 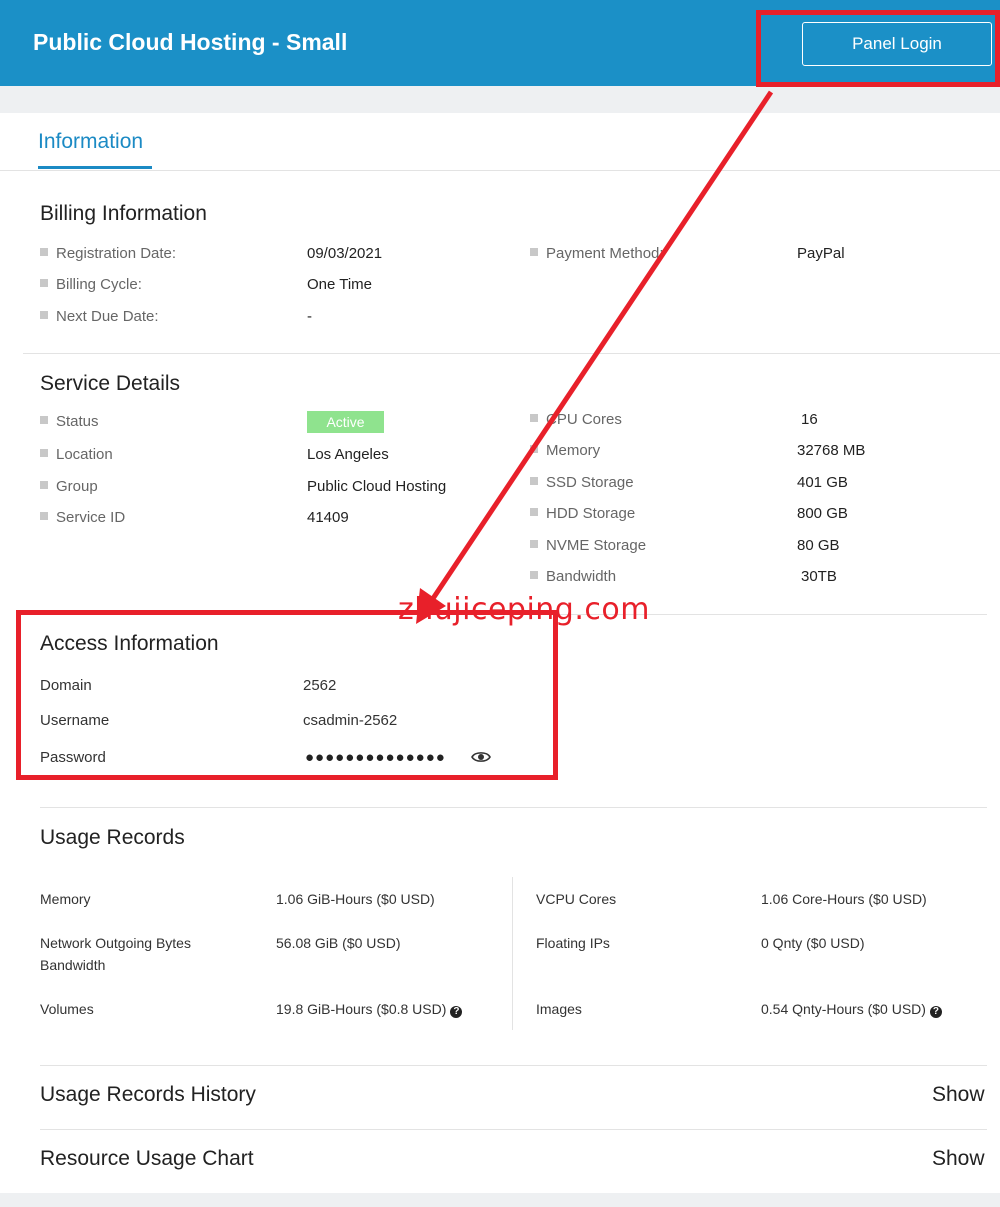 I want to click on billing-cycle-value: One Time, so click(x=340, y=284).